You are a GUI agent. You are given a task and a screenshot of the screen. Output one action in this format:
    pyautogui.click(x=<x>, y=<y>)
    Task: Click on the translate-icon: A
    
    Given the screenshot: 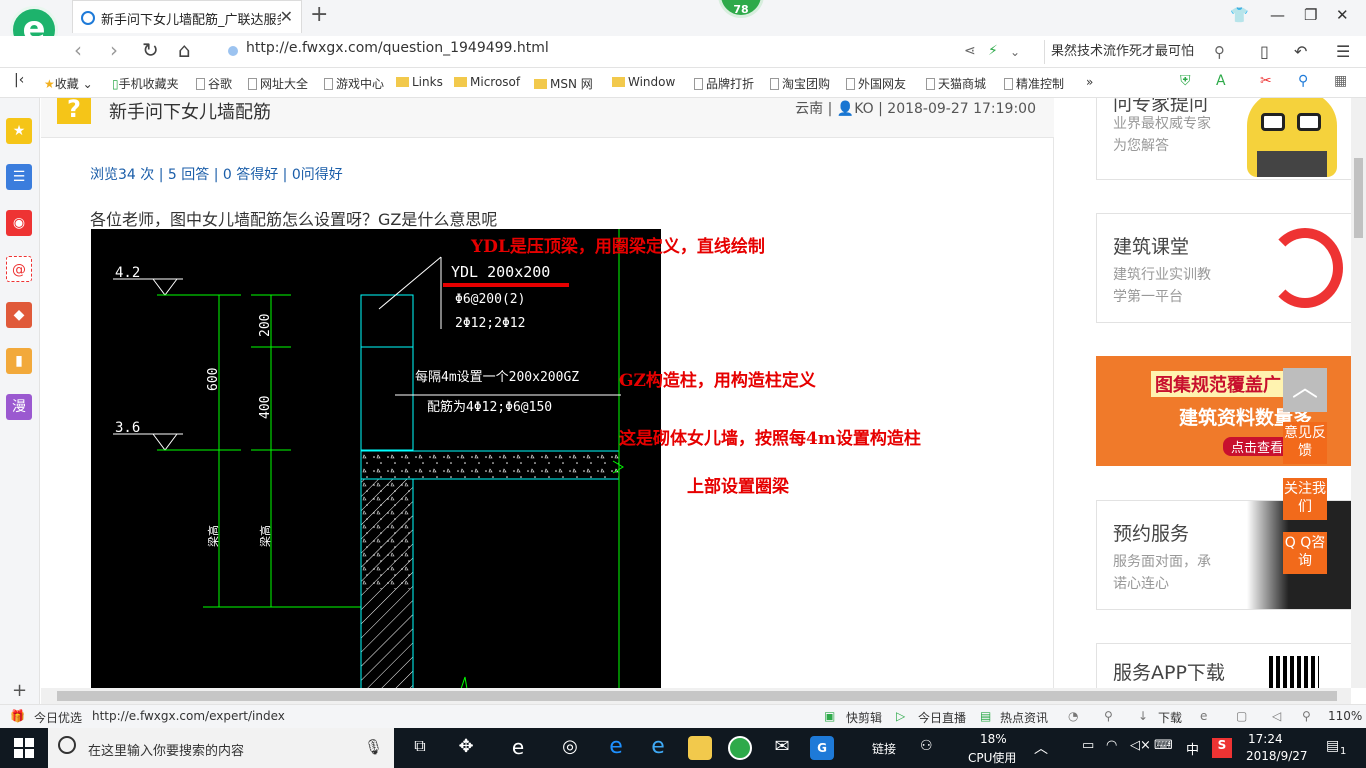 What is the action you would take?
    pyautogui.click(x=1221, y=81)
    